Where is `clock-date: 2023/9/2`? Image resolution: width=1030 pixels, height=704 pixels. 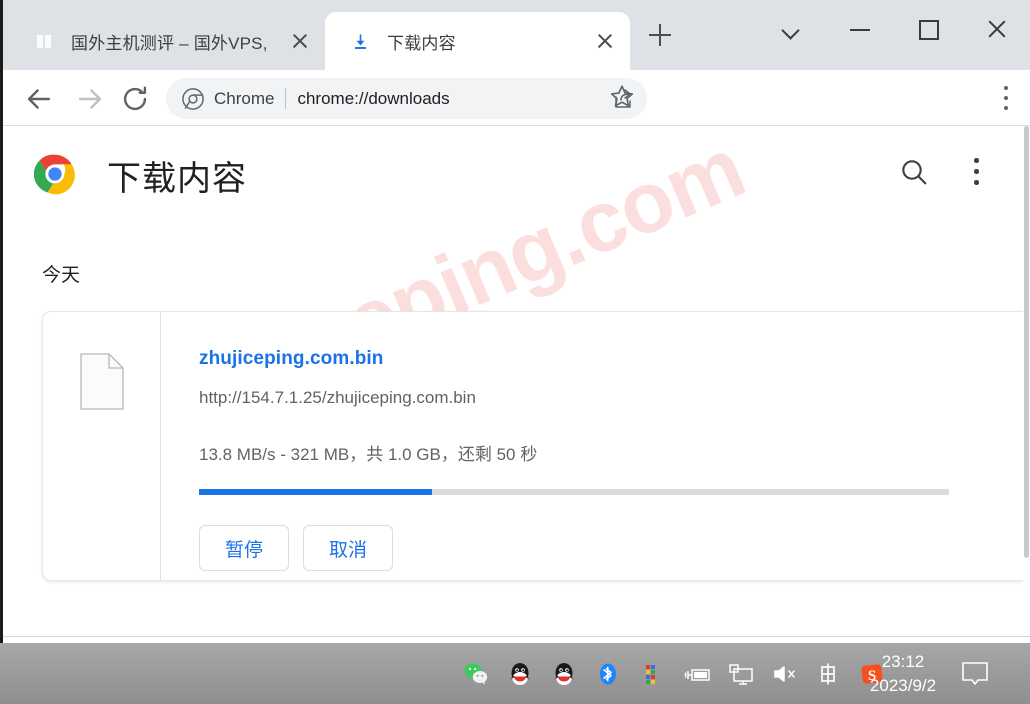 clock-date: 2023/9/2 is located at coordinates (903, 685).